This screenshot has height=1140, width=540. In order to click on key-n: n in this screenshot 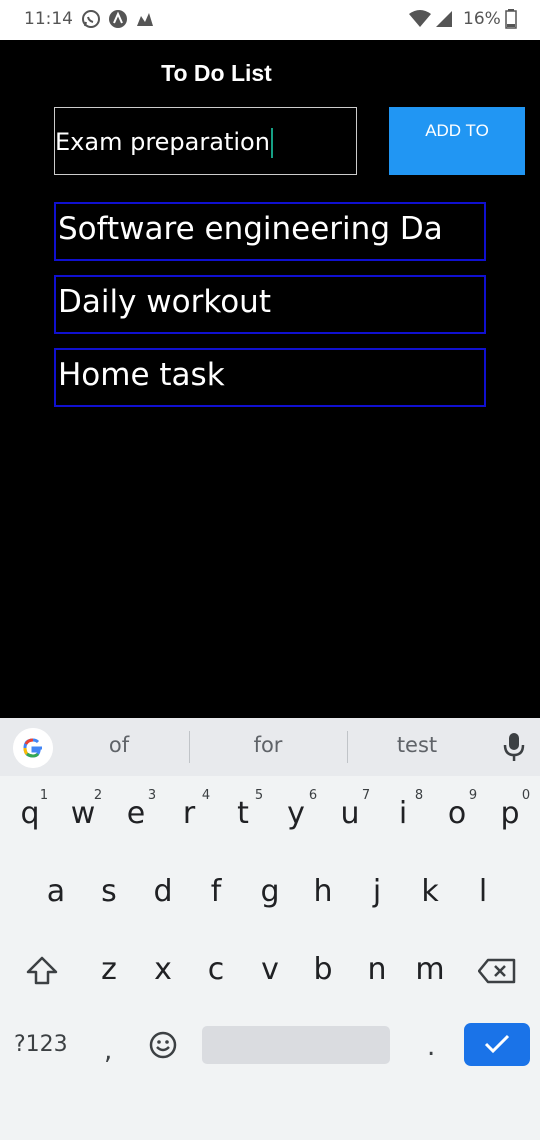, I will do `click(377, 969)`.